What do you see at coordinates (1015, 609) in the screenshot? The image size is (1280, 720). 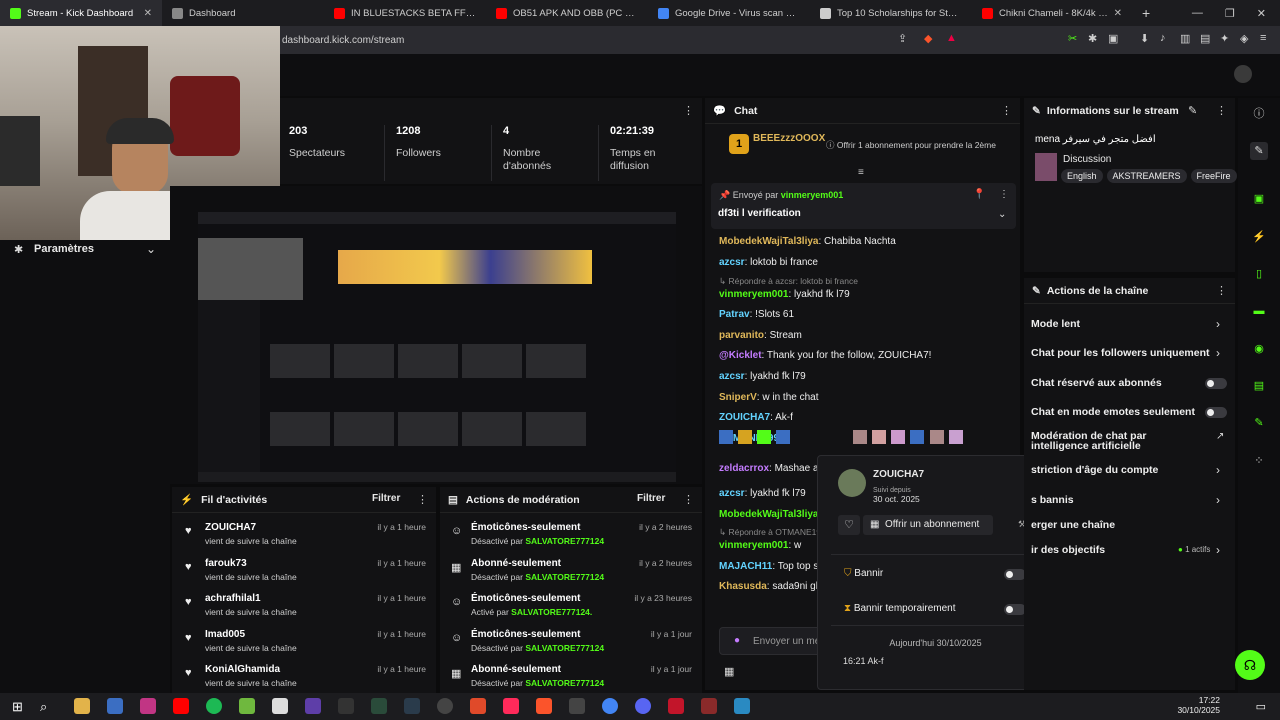 I see `timeout-toggle` at bounding box center [1015, 609].